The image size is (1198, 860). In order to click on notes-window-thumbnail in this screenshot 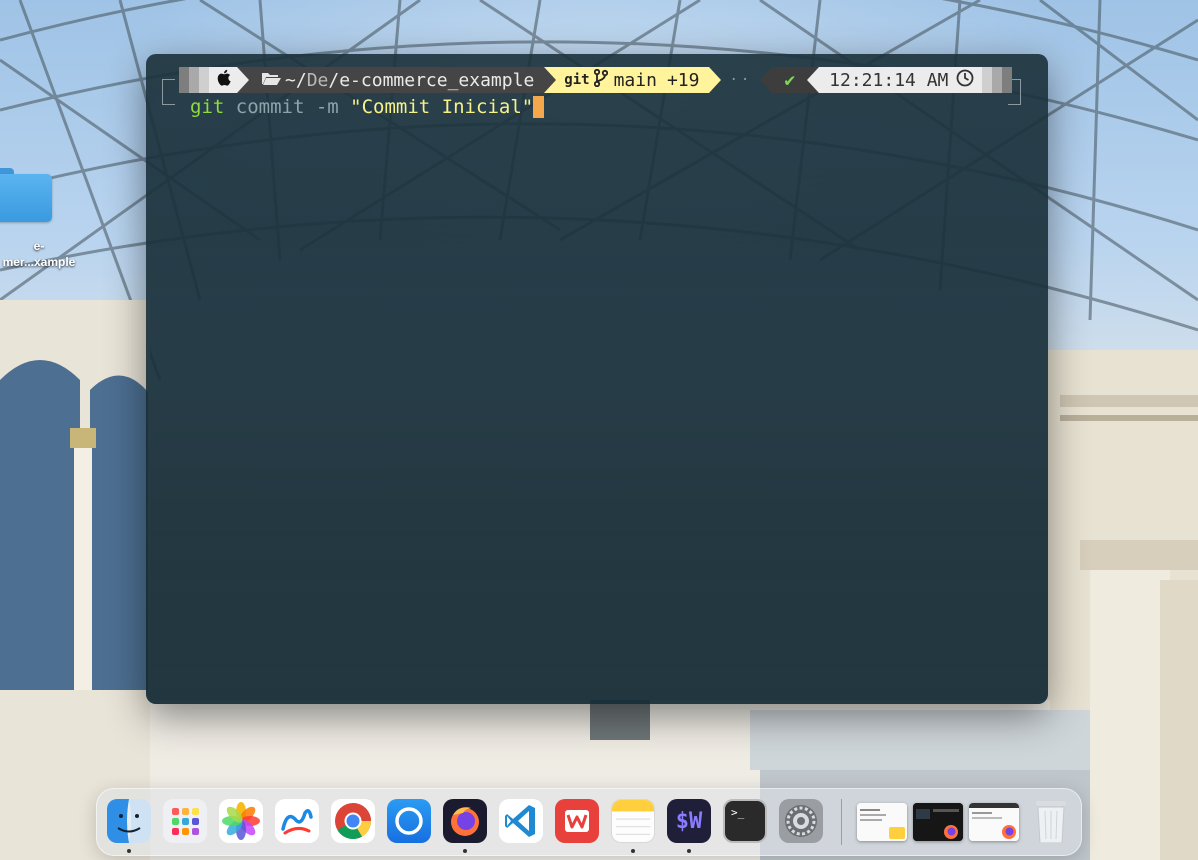, I will do `click(882, 822)`.